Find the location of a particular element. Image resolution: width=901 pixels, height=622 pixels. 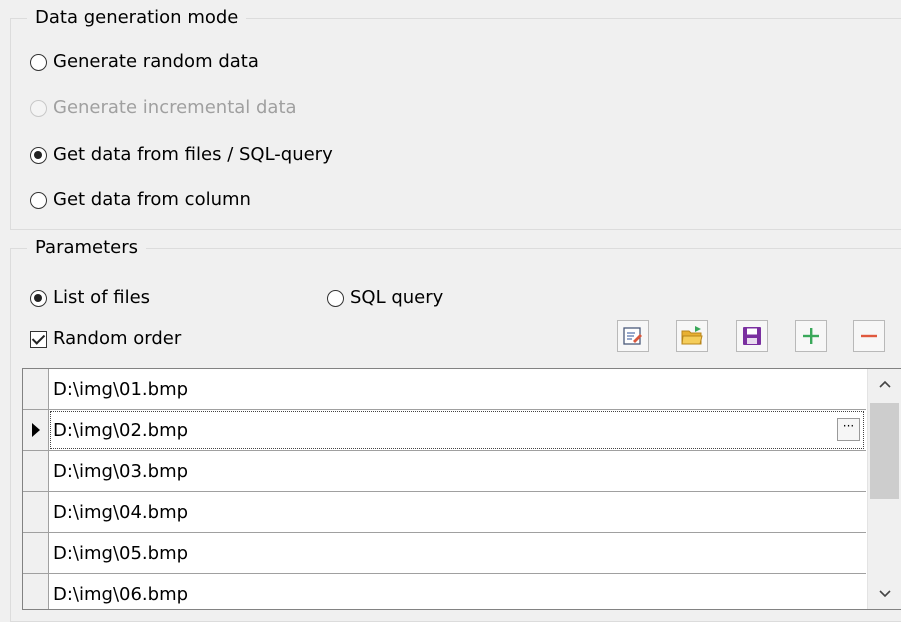

table-row: D:\img\02.bmp ··· is located at coordinates (444, 430).